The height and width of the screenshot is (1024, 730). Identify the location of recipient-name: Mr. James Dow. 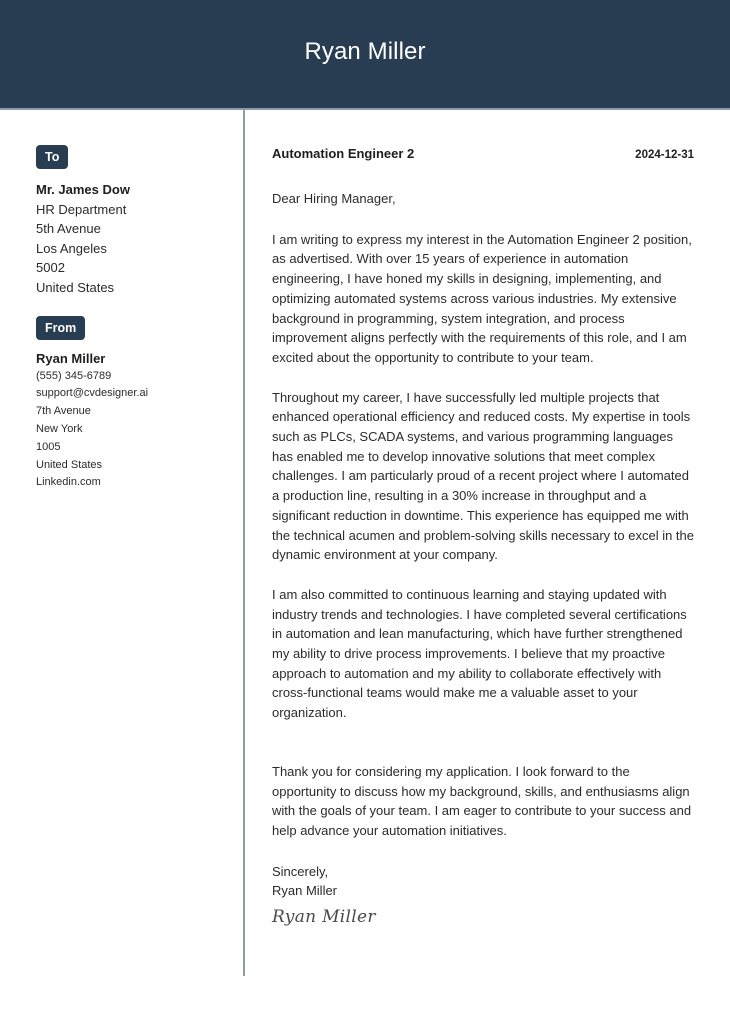
(83, 189).